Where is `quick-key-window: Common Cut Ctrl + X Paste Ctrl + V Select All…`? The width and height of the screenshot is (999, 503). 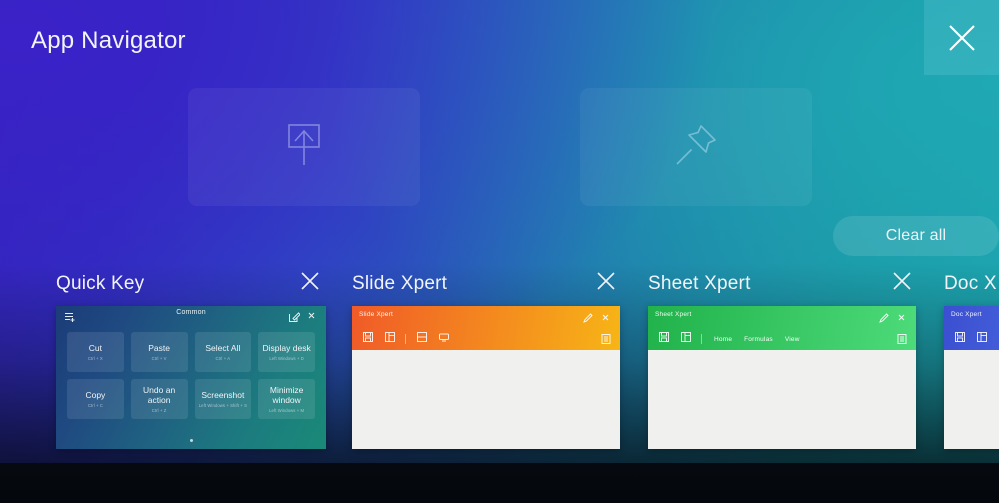 quick-key-window: Common Cut Ctrl + X Paste Ctrl + V Select All… is located at coordinates (191, 377).